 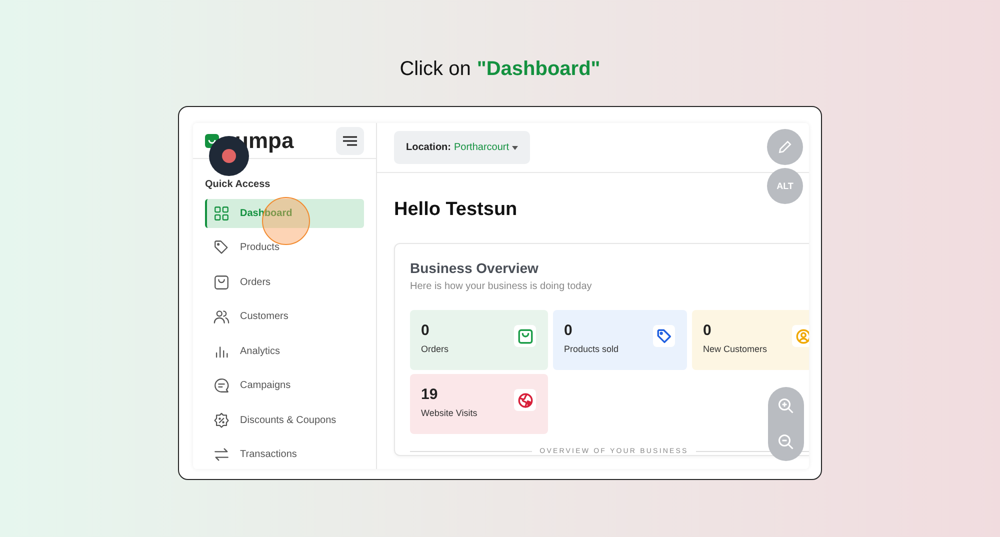 What do you see at coordinates (475, 268) in the screenshot?
I see `card-title: Business Overview` at bounding box center [475, 268].